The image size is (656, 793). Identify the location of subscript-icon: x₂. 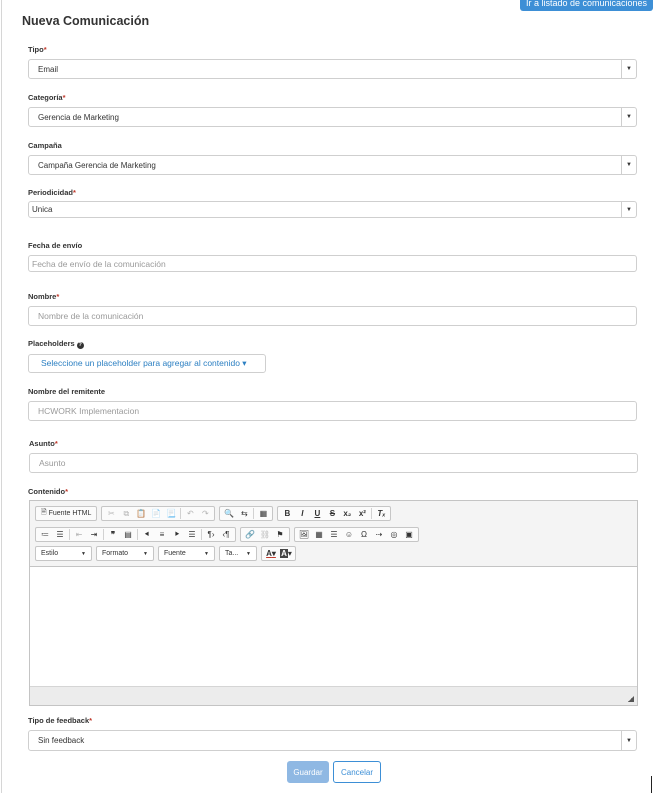
(347, 514).